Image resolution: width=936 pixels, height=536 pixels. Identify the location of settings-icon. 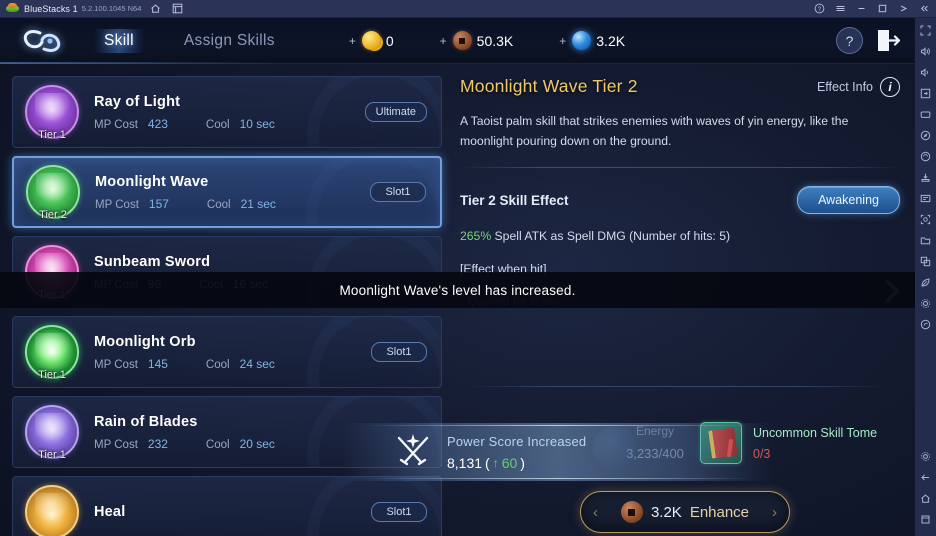
(925, 456).